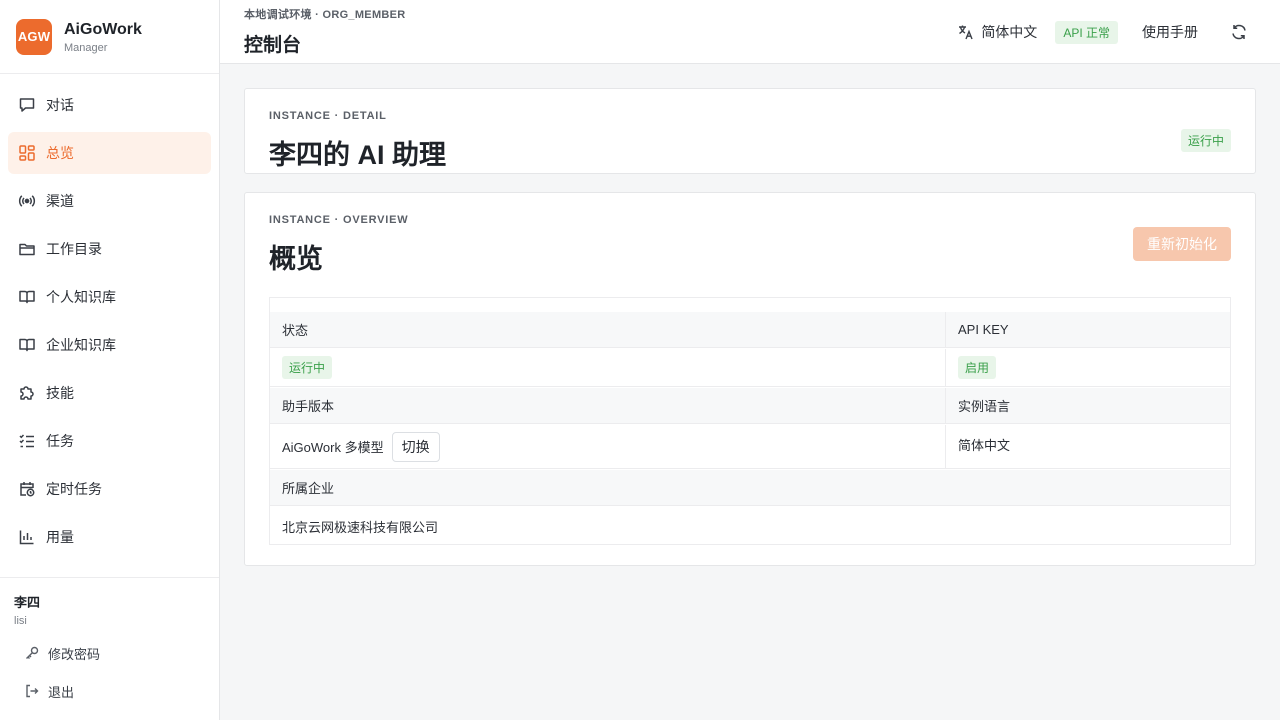  I want to click on environment-label: 本地调试环境 · ORG_MEMBER, so click(325, 15).